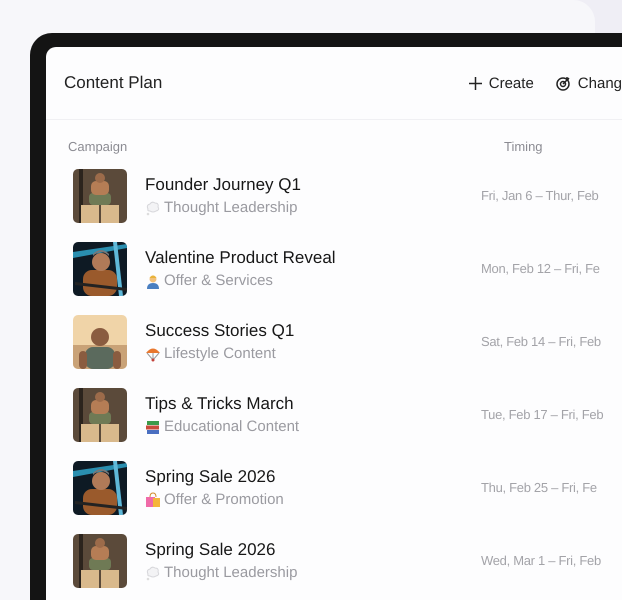 The width and height of the screenshot is (622, 600). What do you see at coordinates (114, 83) in the screenshot?
I see `page-title: Content Plan` at bounding box center [114, 83].